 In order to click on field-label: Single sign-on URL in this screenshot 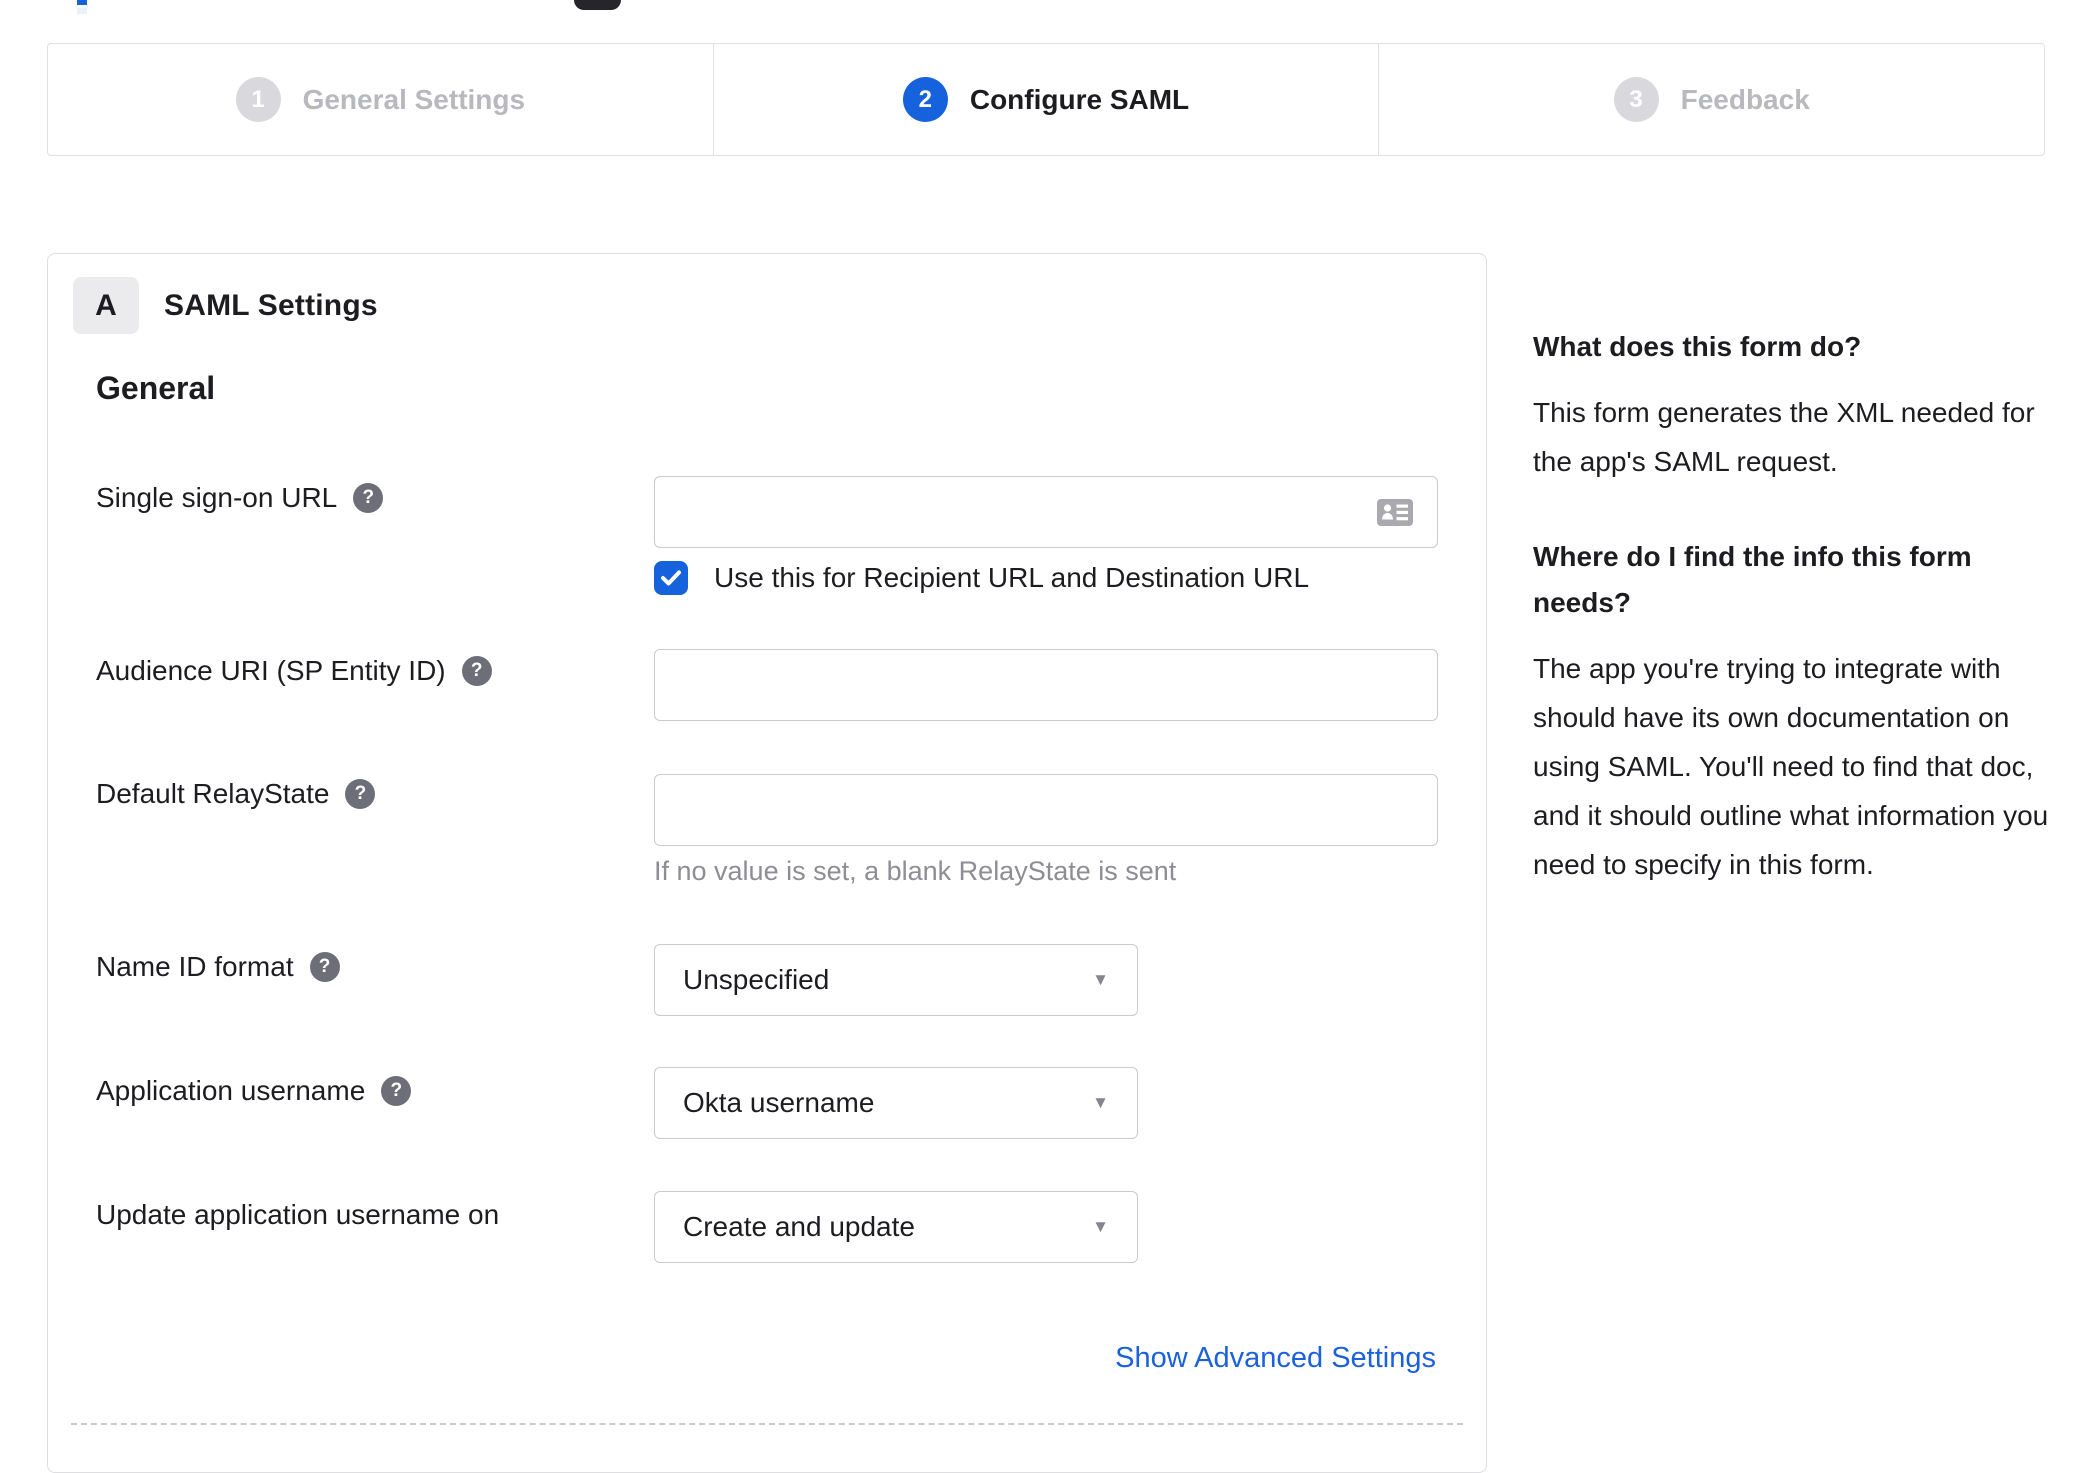, I will do `click(217, 497)`.